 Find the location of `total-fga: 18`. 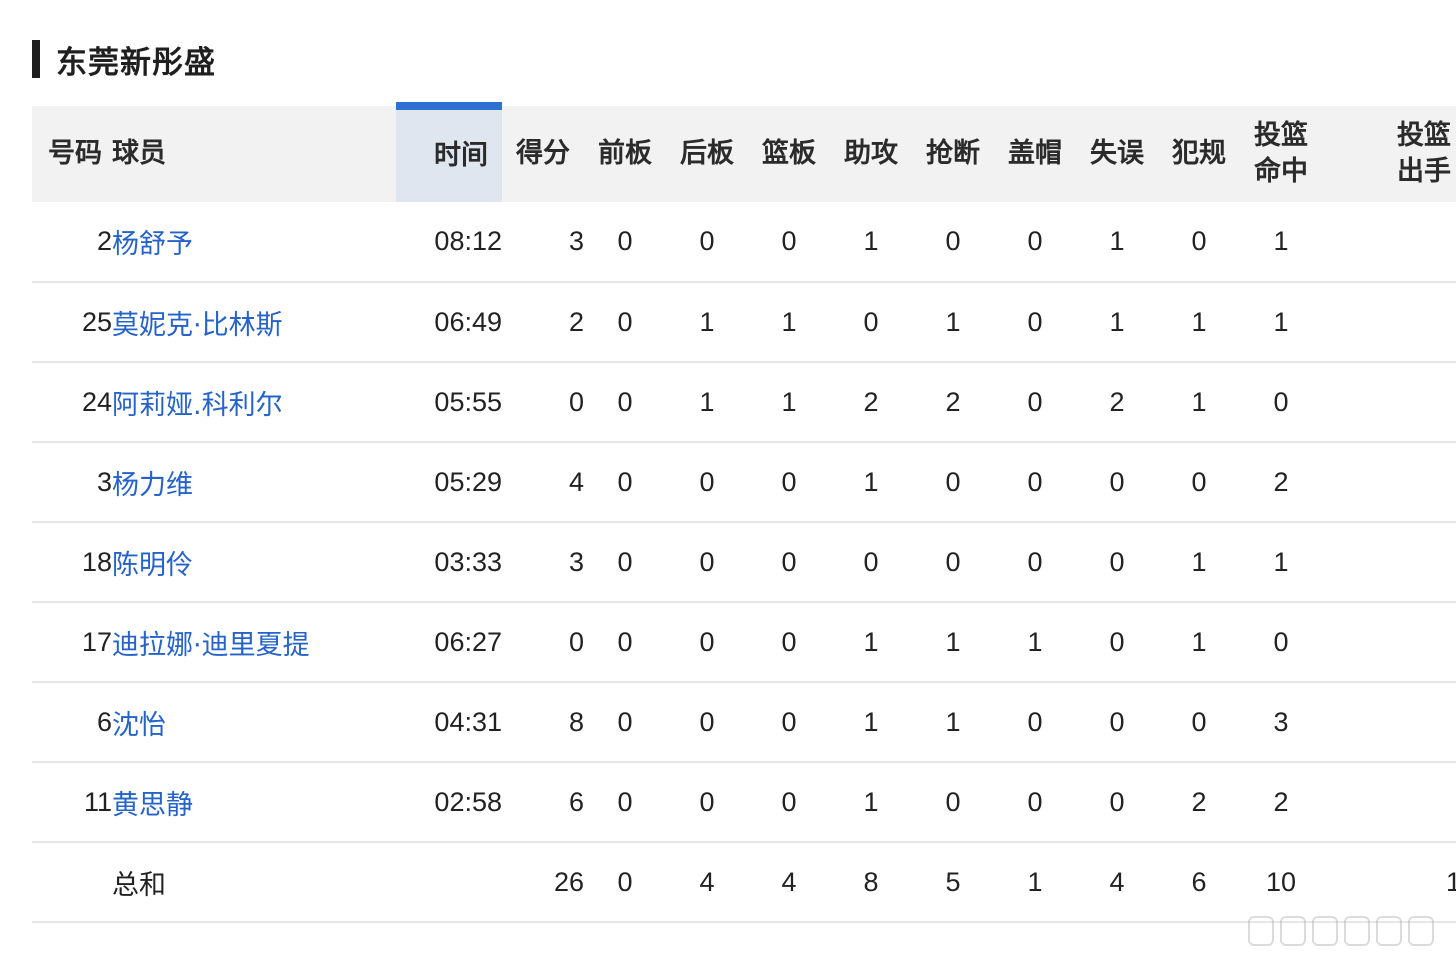

total-fga: 18 is located at coordinates (1389, 882).